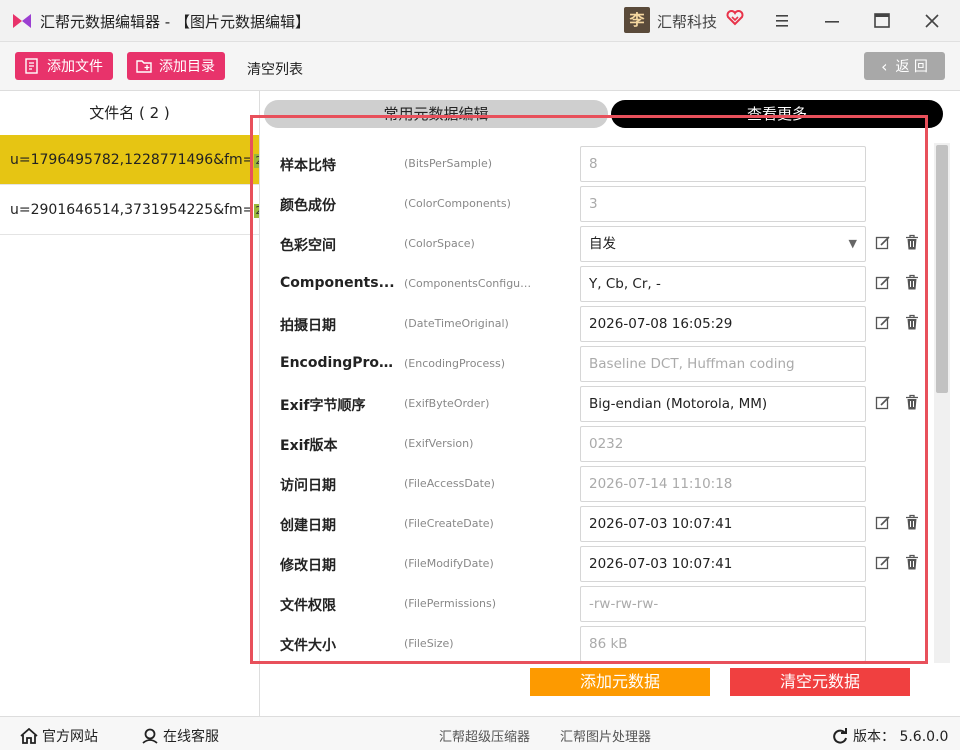  I want to click on back-button: ‹ 返 回, so click(904, 66).